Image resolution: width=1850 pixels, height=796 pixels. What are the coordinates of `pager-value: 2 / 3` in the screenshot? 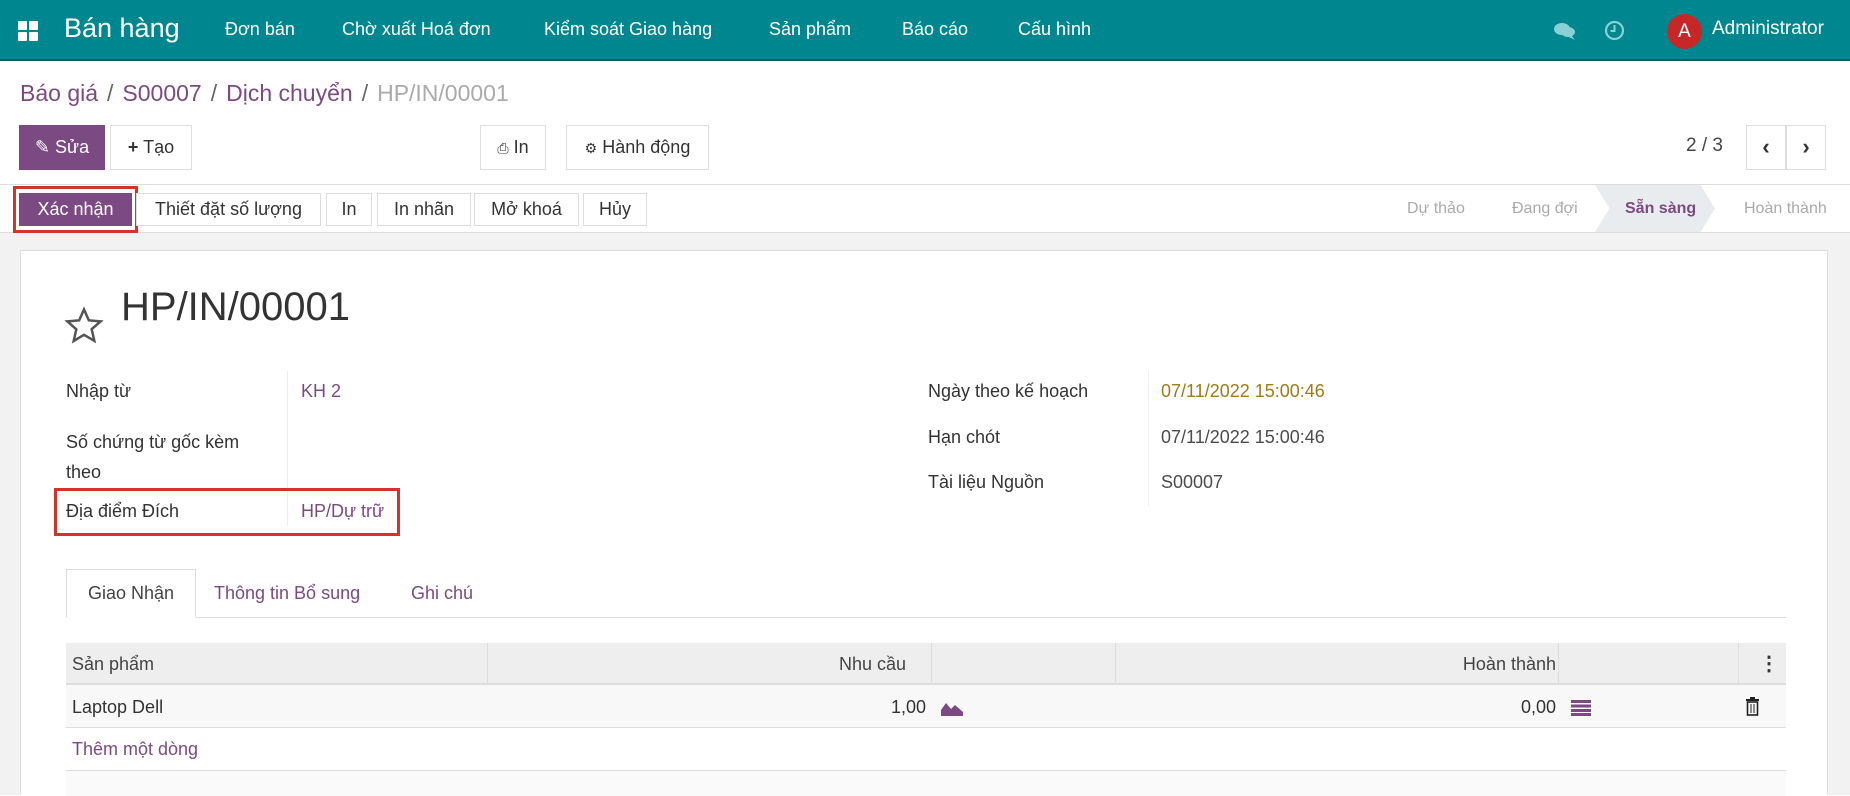 It's located at (1704, 145).